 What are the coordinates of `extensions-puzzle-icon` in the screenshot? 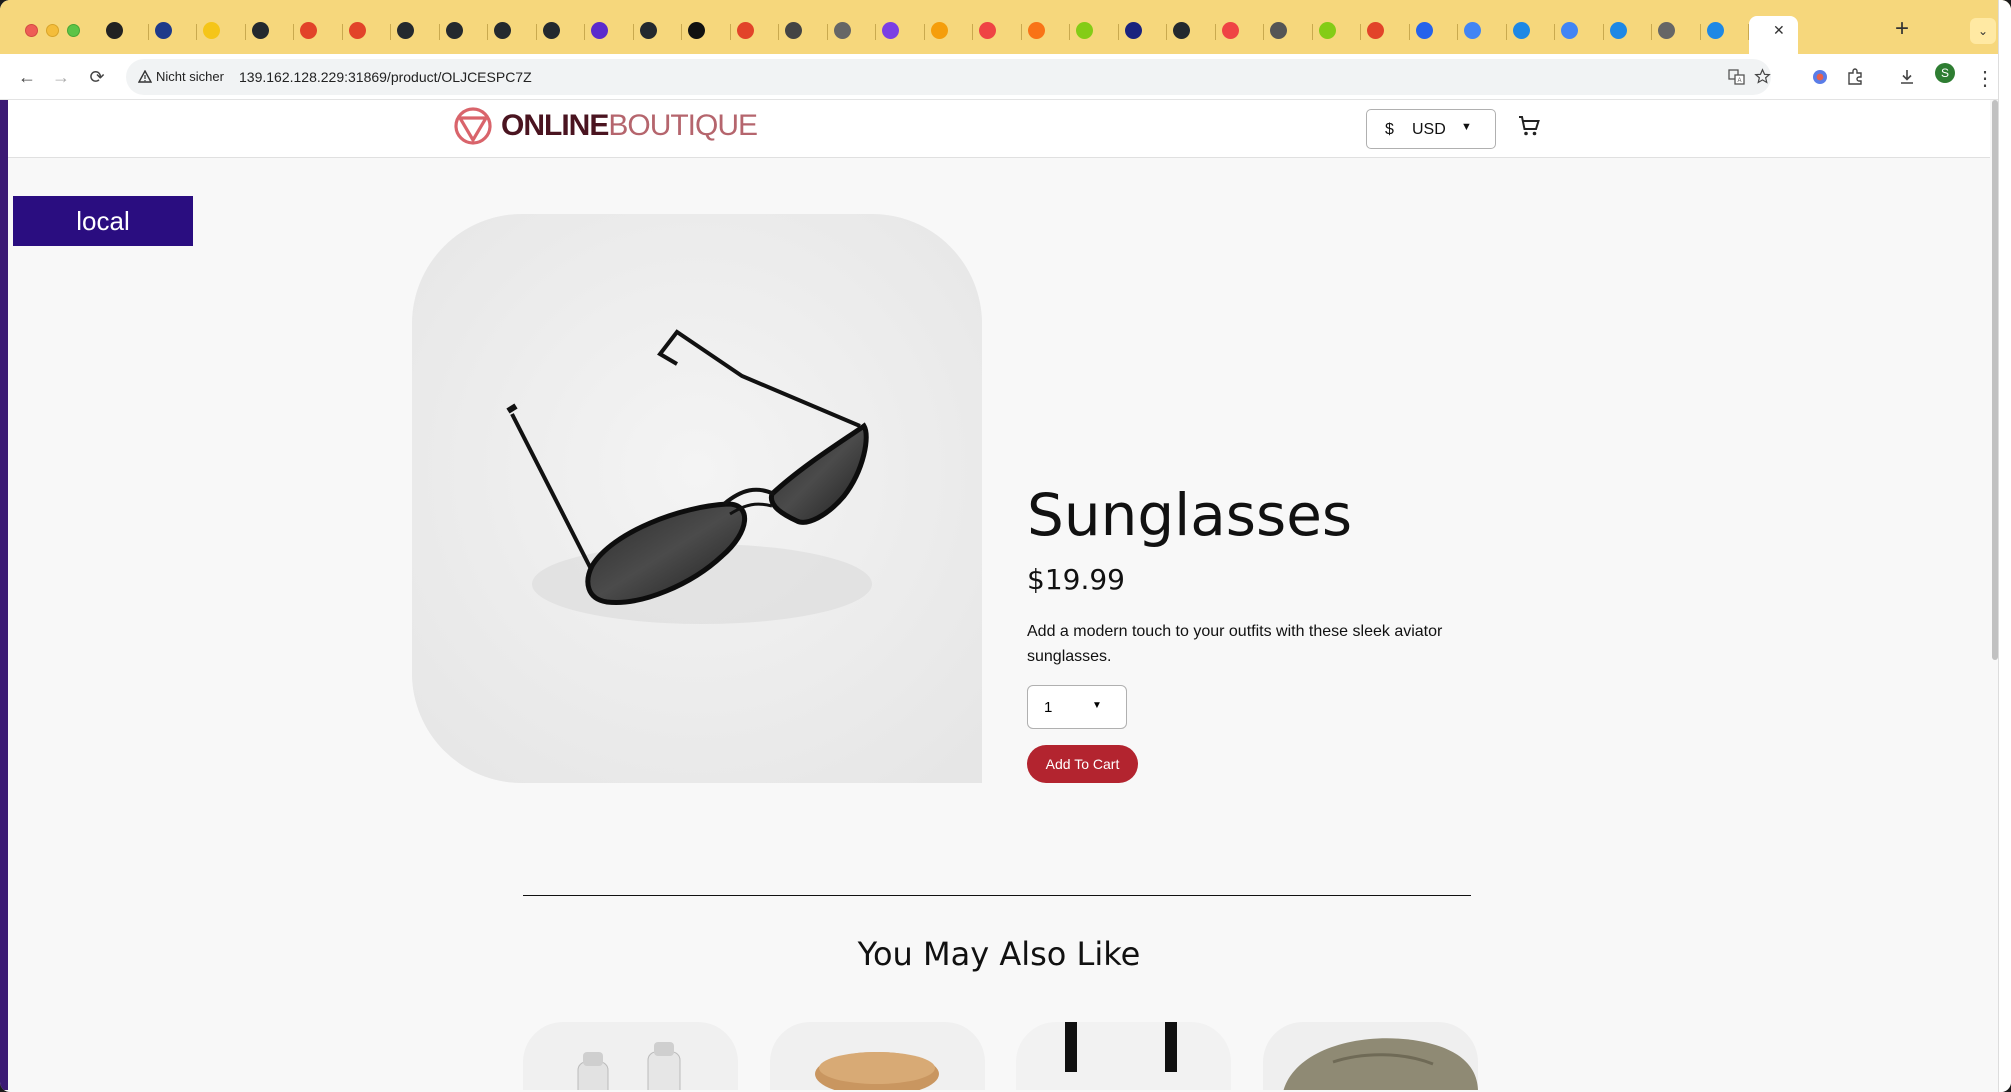 It's located at (1855, 79).